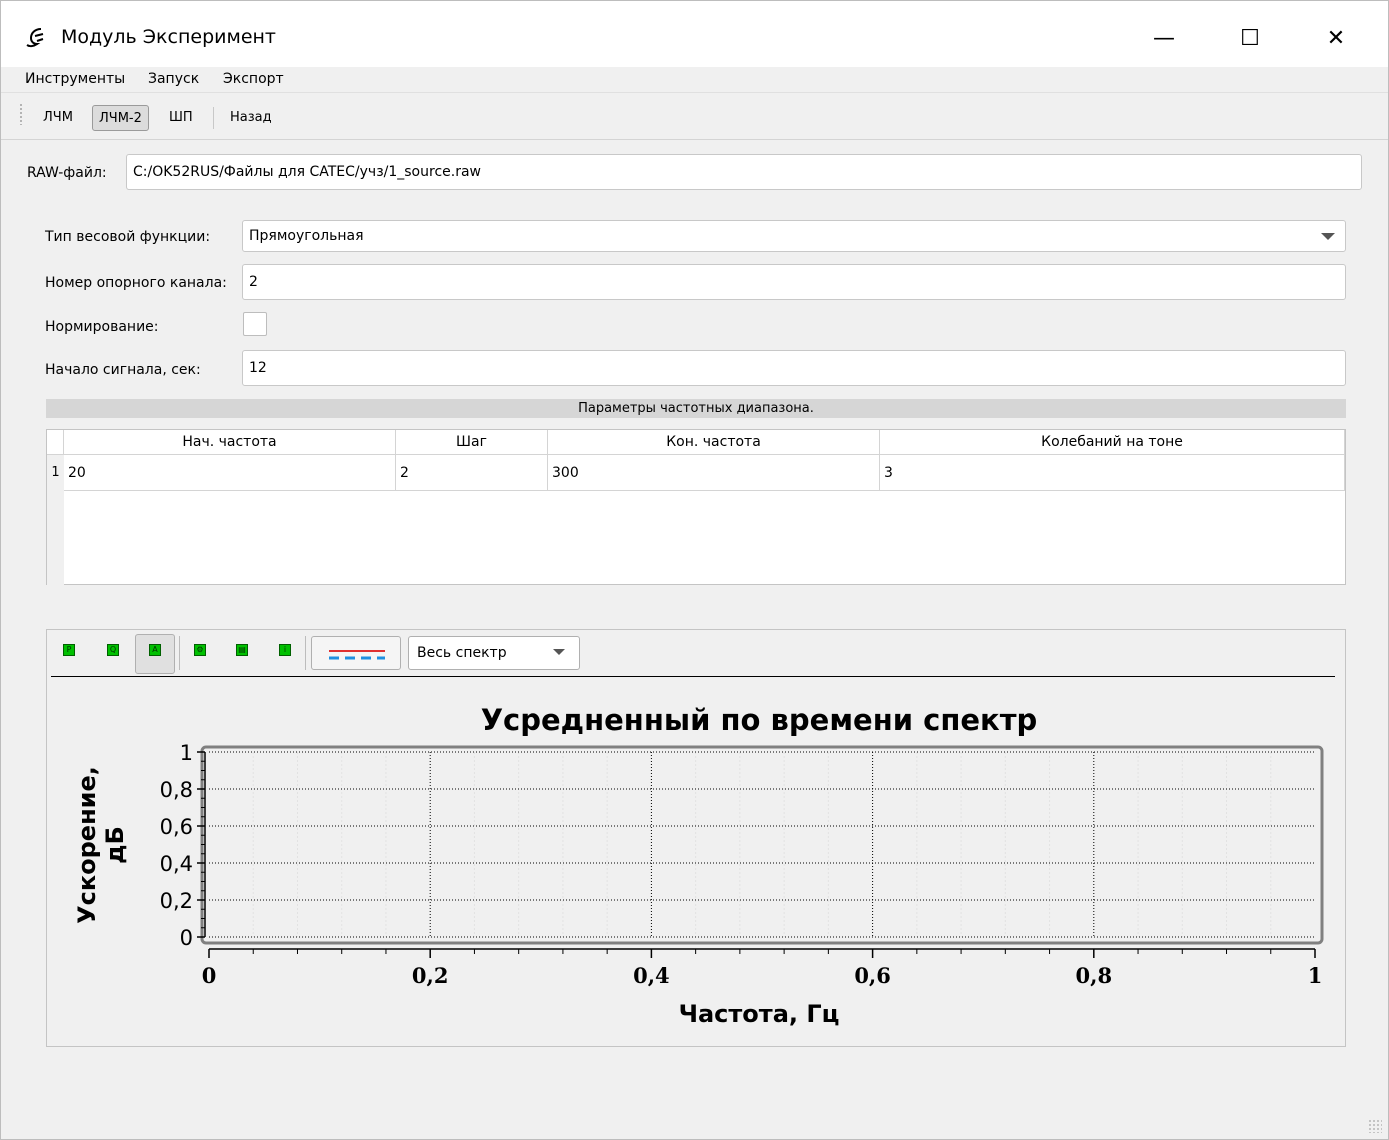 The image size is (1389, 1140). I want to click on weight-function-select: Прямоугольная, so click(794, 236).